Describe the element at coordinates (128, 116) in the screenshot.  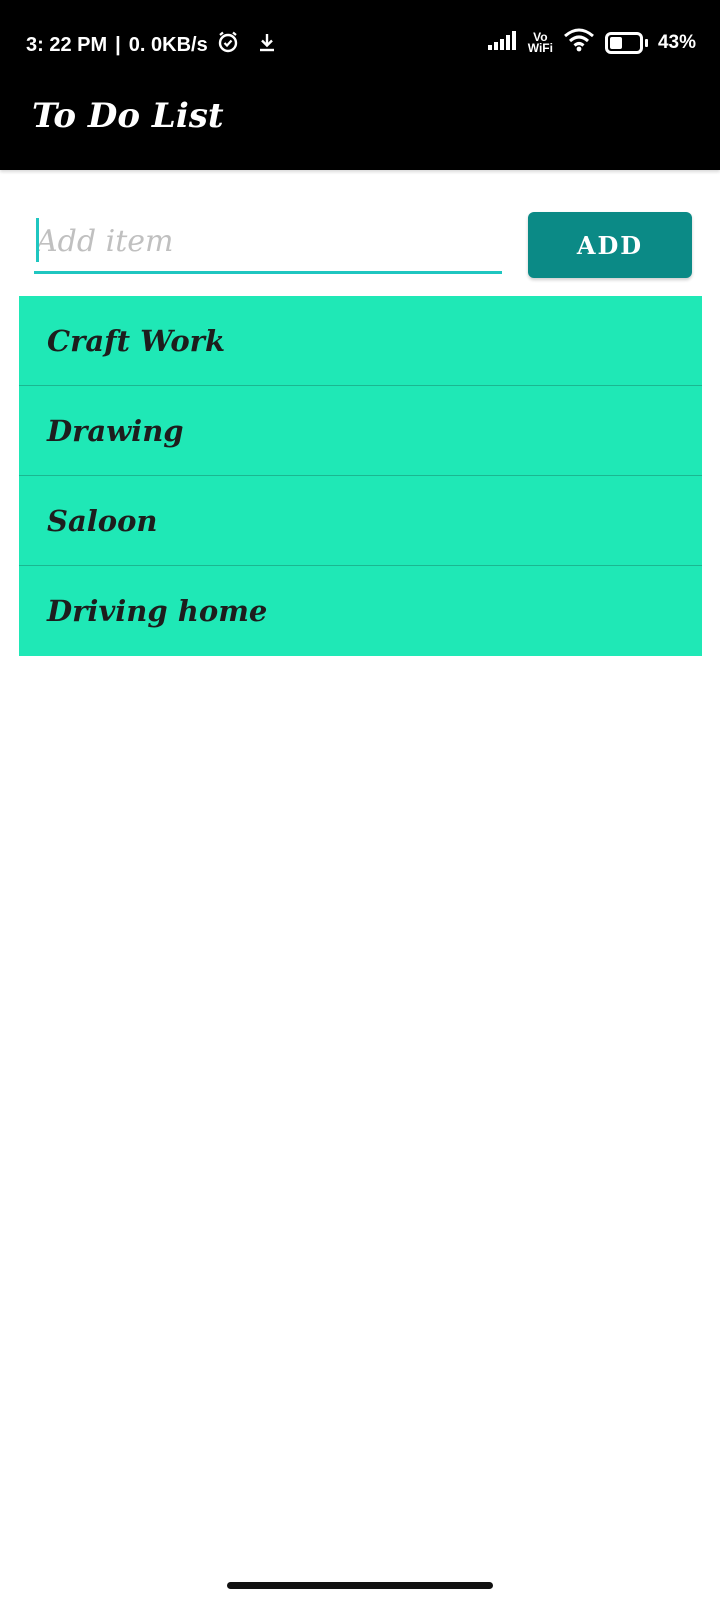
I see `app-title: To Do List` at that location.